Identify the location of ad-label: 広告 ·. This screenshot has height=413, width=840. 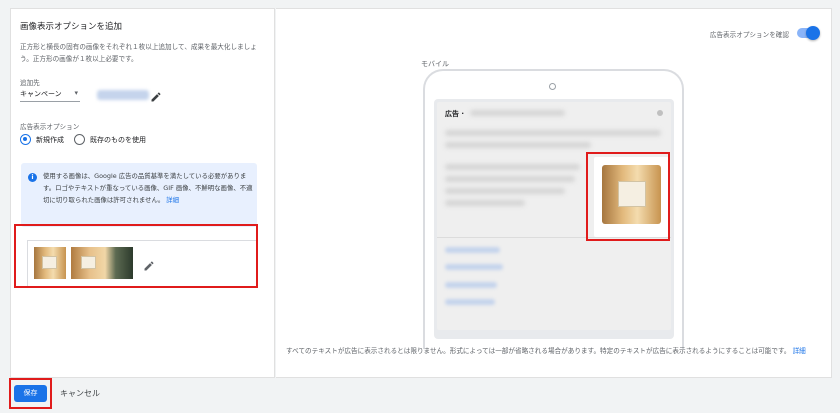
(455, 114).